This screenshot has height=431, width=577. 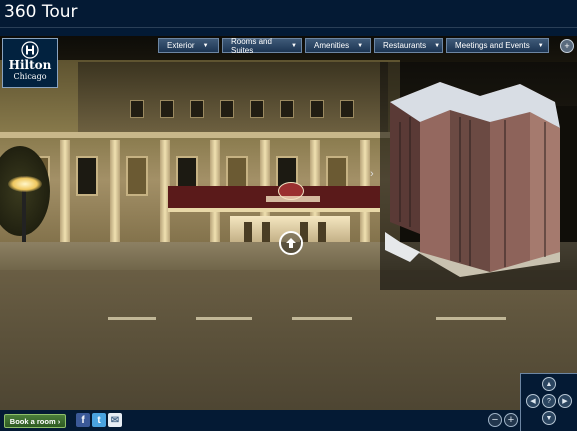 What do you see at coordinates (567, 46) in the screenshot?
I see `fullscreen-icon: +` at bounding box center [567, 46].